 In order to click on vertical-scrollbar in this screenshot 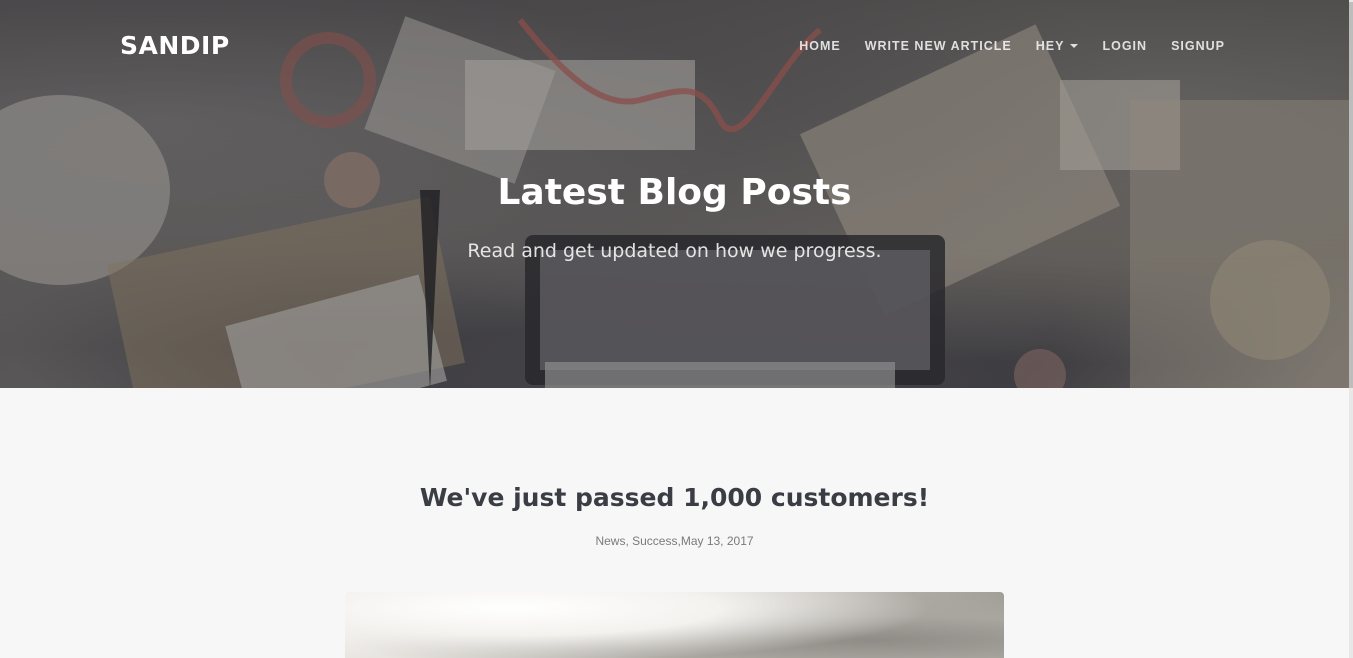, I will do `click(1351, 329)`.